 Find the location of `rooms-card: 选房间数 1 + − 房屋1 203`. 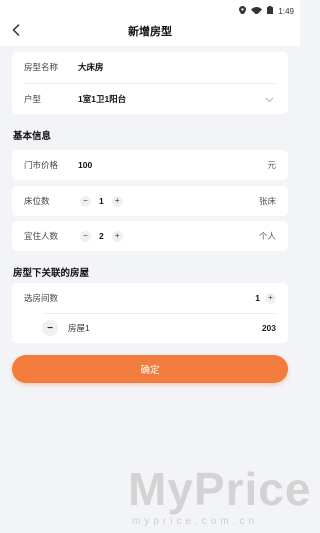

rooms-card: 选房间数 1 + − 房屋1 203 is located at coordinates (150, 313).